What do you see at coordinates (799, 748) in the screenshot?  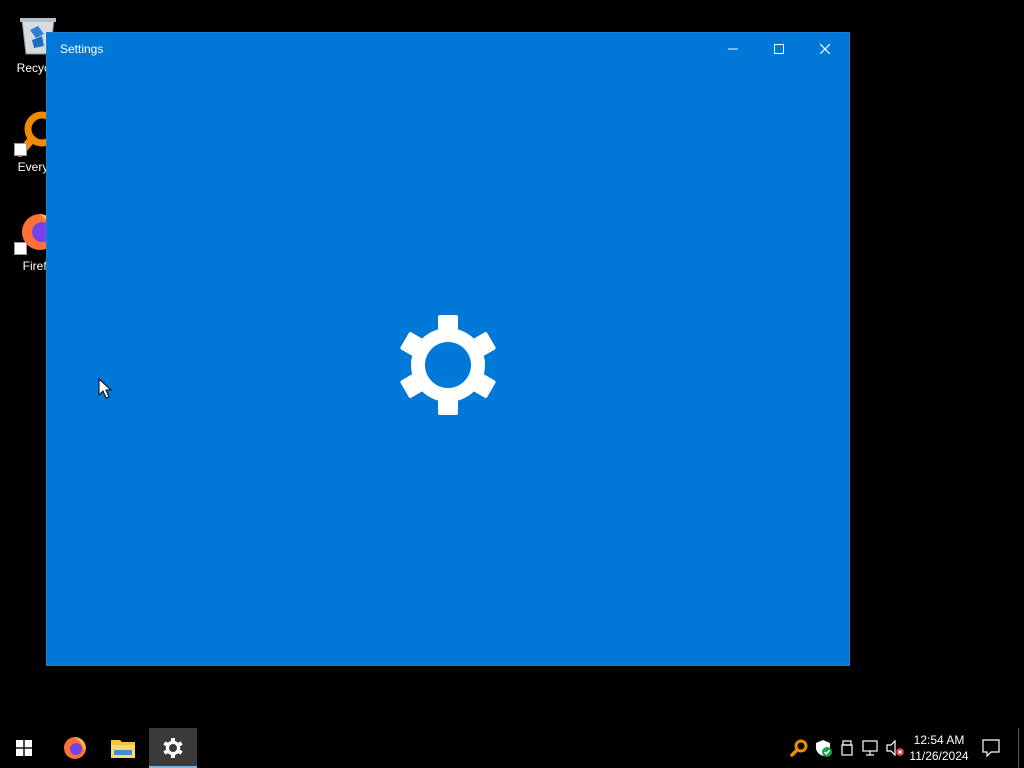 I see `everything-search-icon` at bounding box center [799, 748].